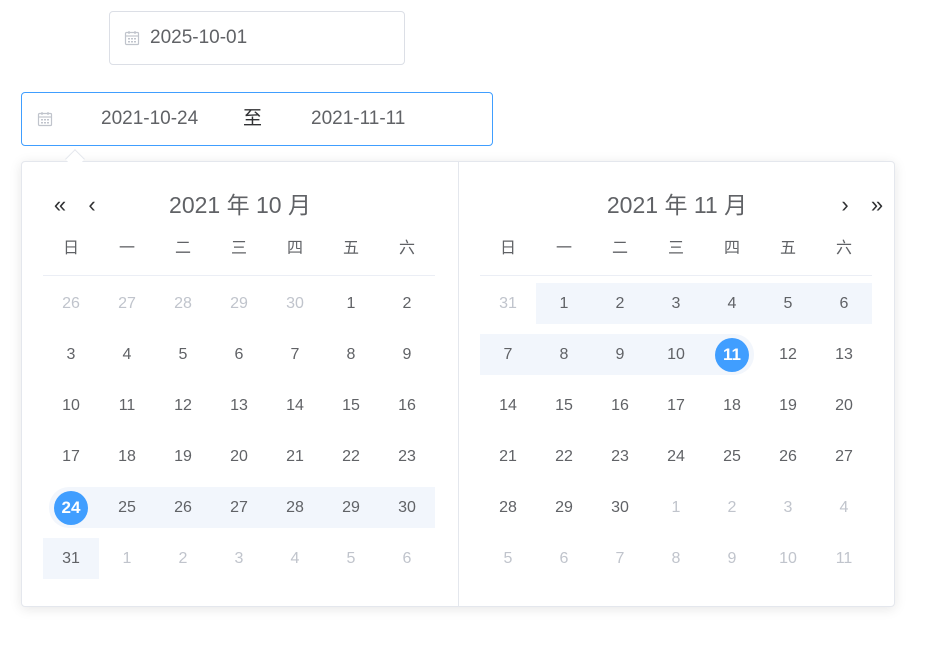 The width and height of the screenshot is (934, 654). Describe the element at coordinates (257, 38) in the screenshot. I see `date-input: 2025-10-01` at that location.